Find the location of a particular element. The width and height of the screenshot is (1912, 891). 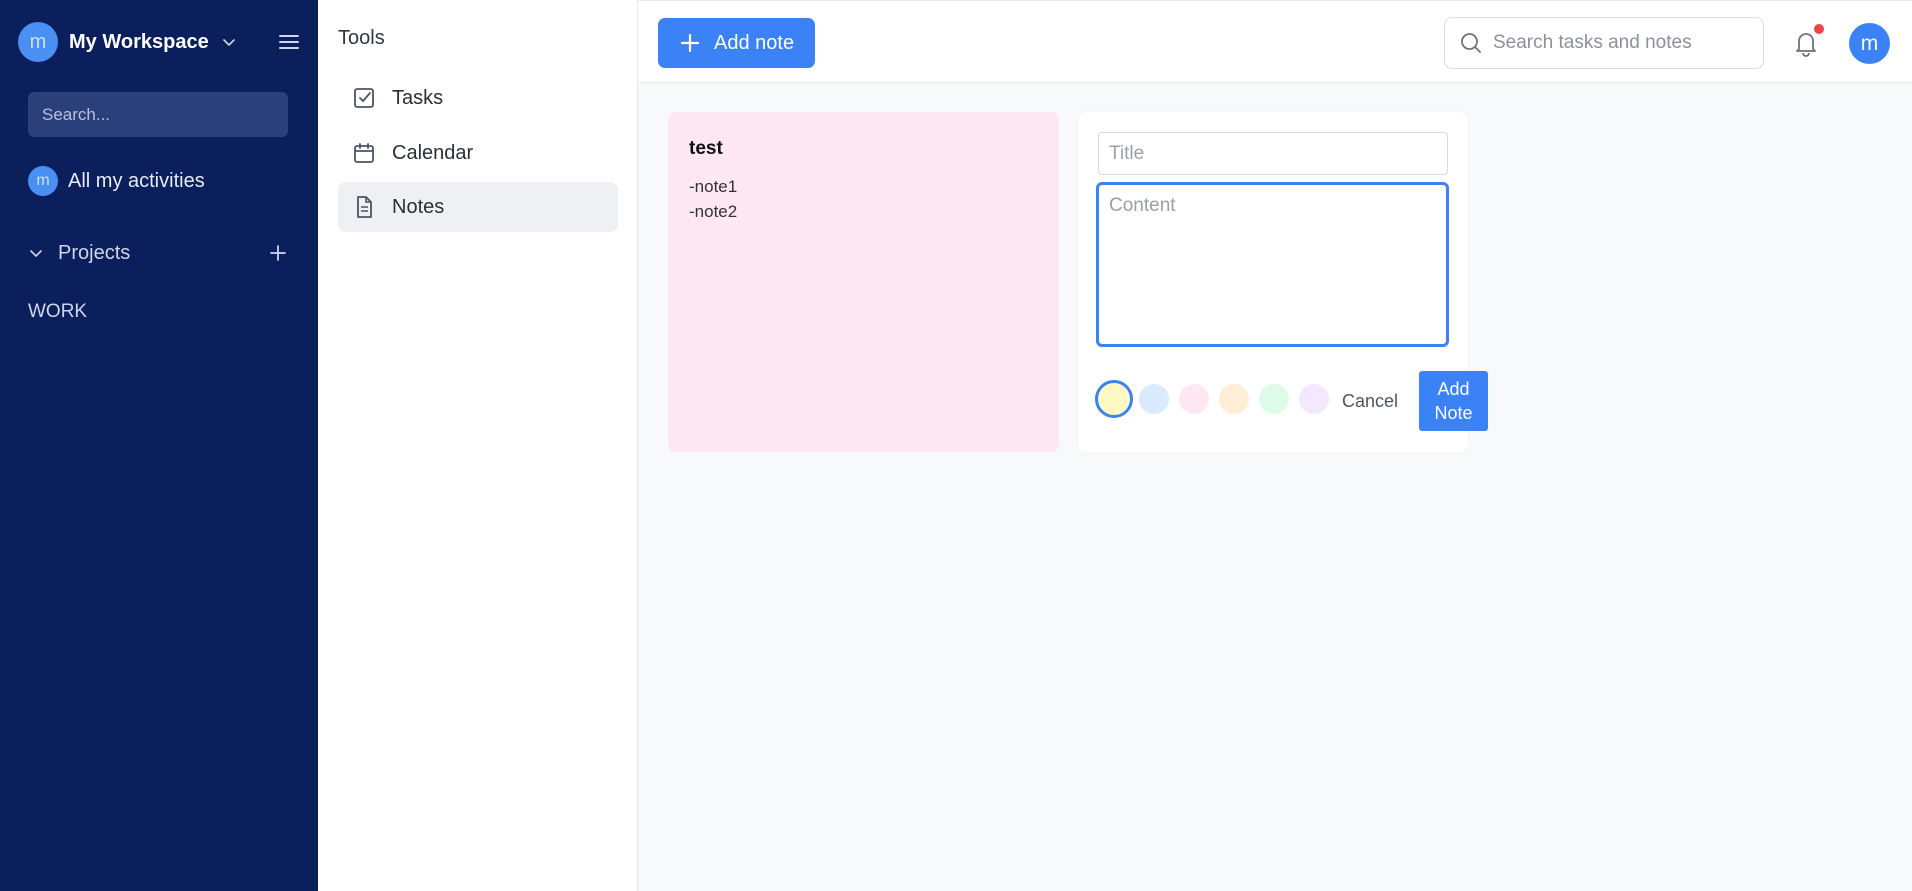

note-title: test is located at coordinates (706, 148).